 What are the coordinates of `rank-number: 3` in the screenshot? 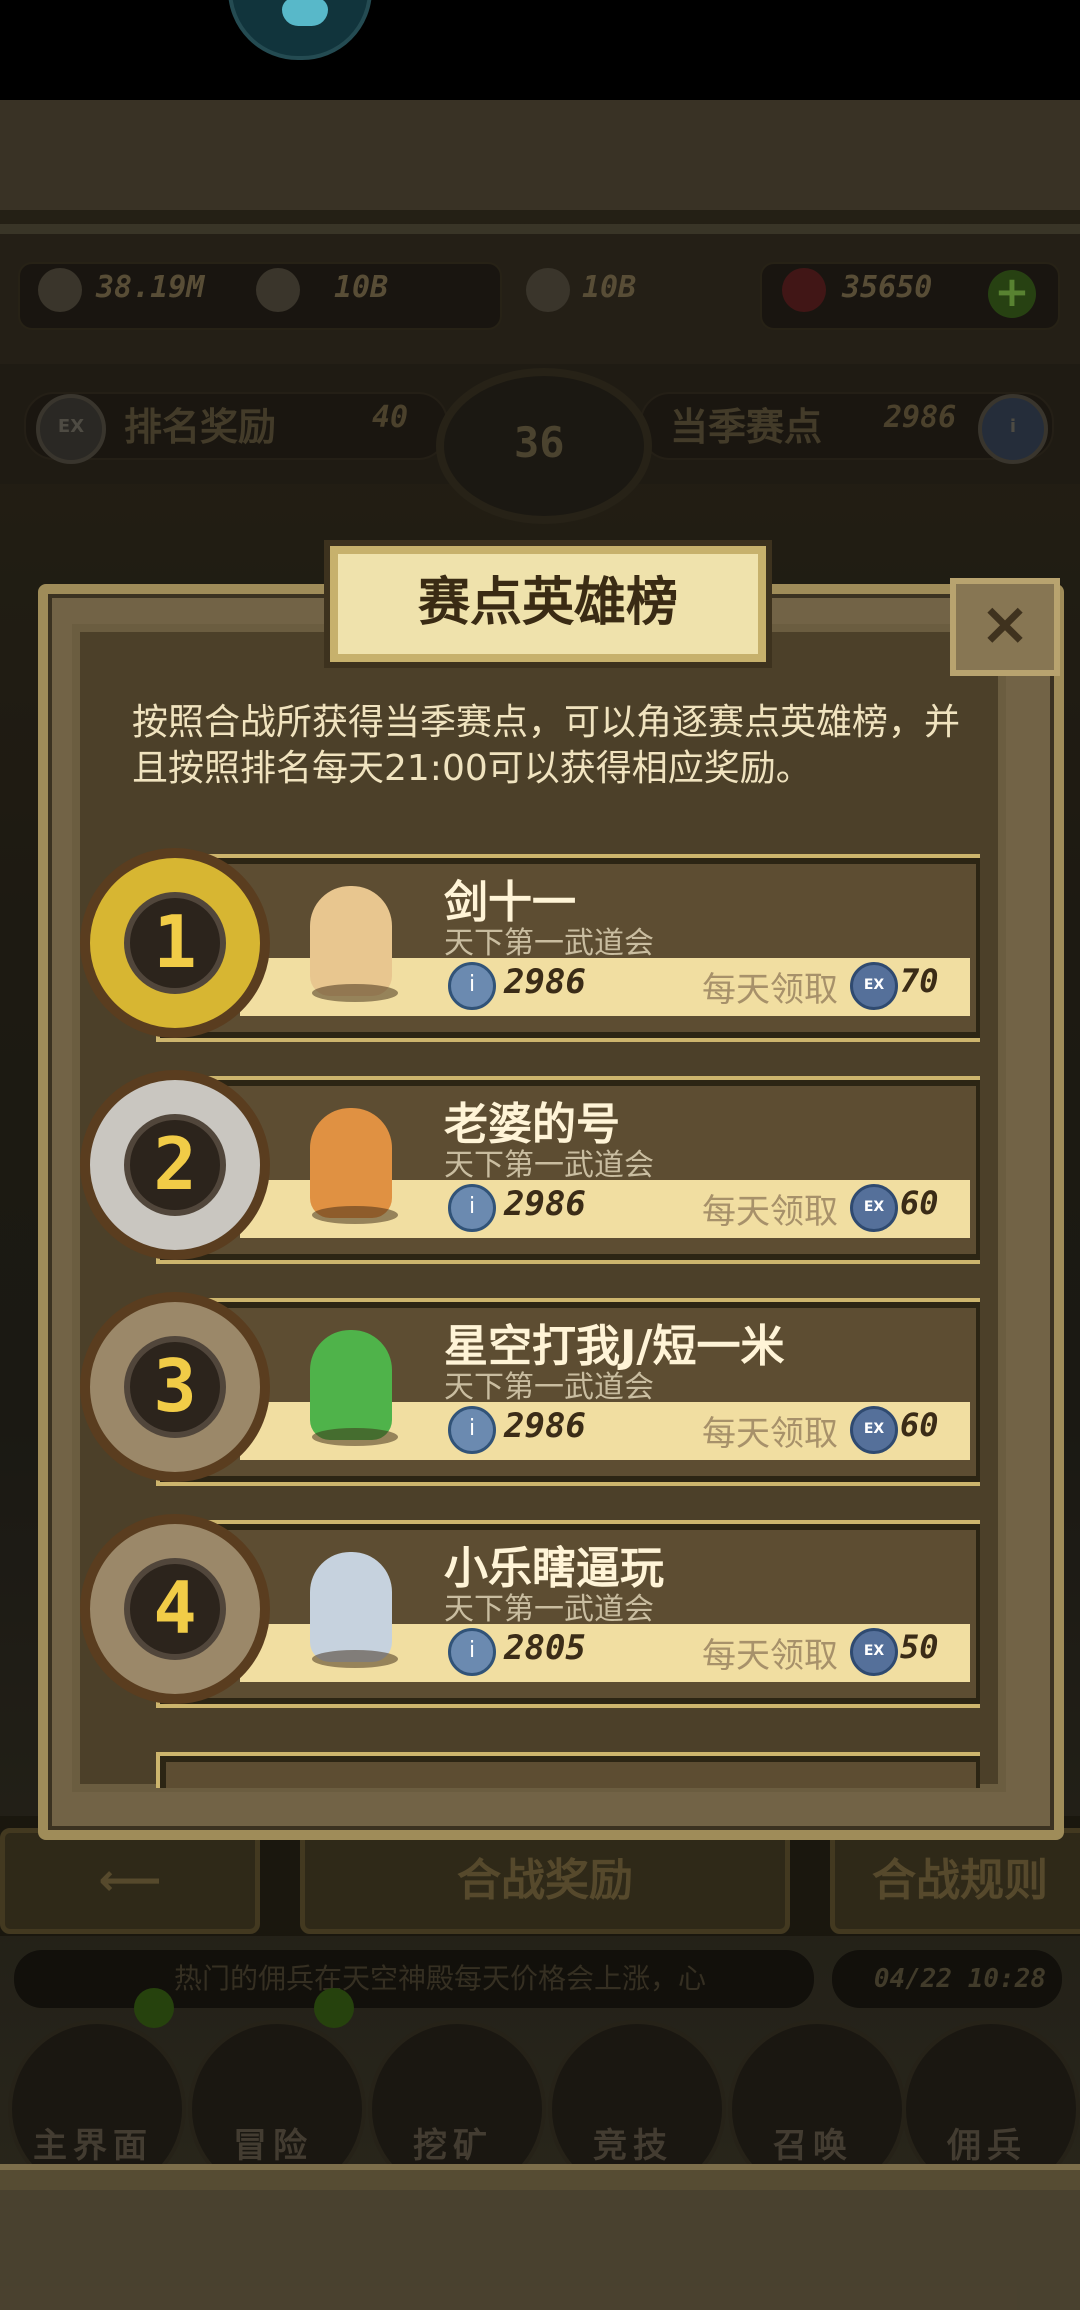 It's located at (175, 1387).